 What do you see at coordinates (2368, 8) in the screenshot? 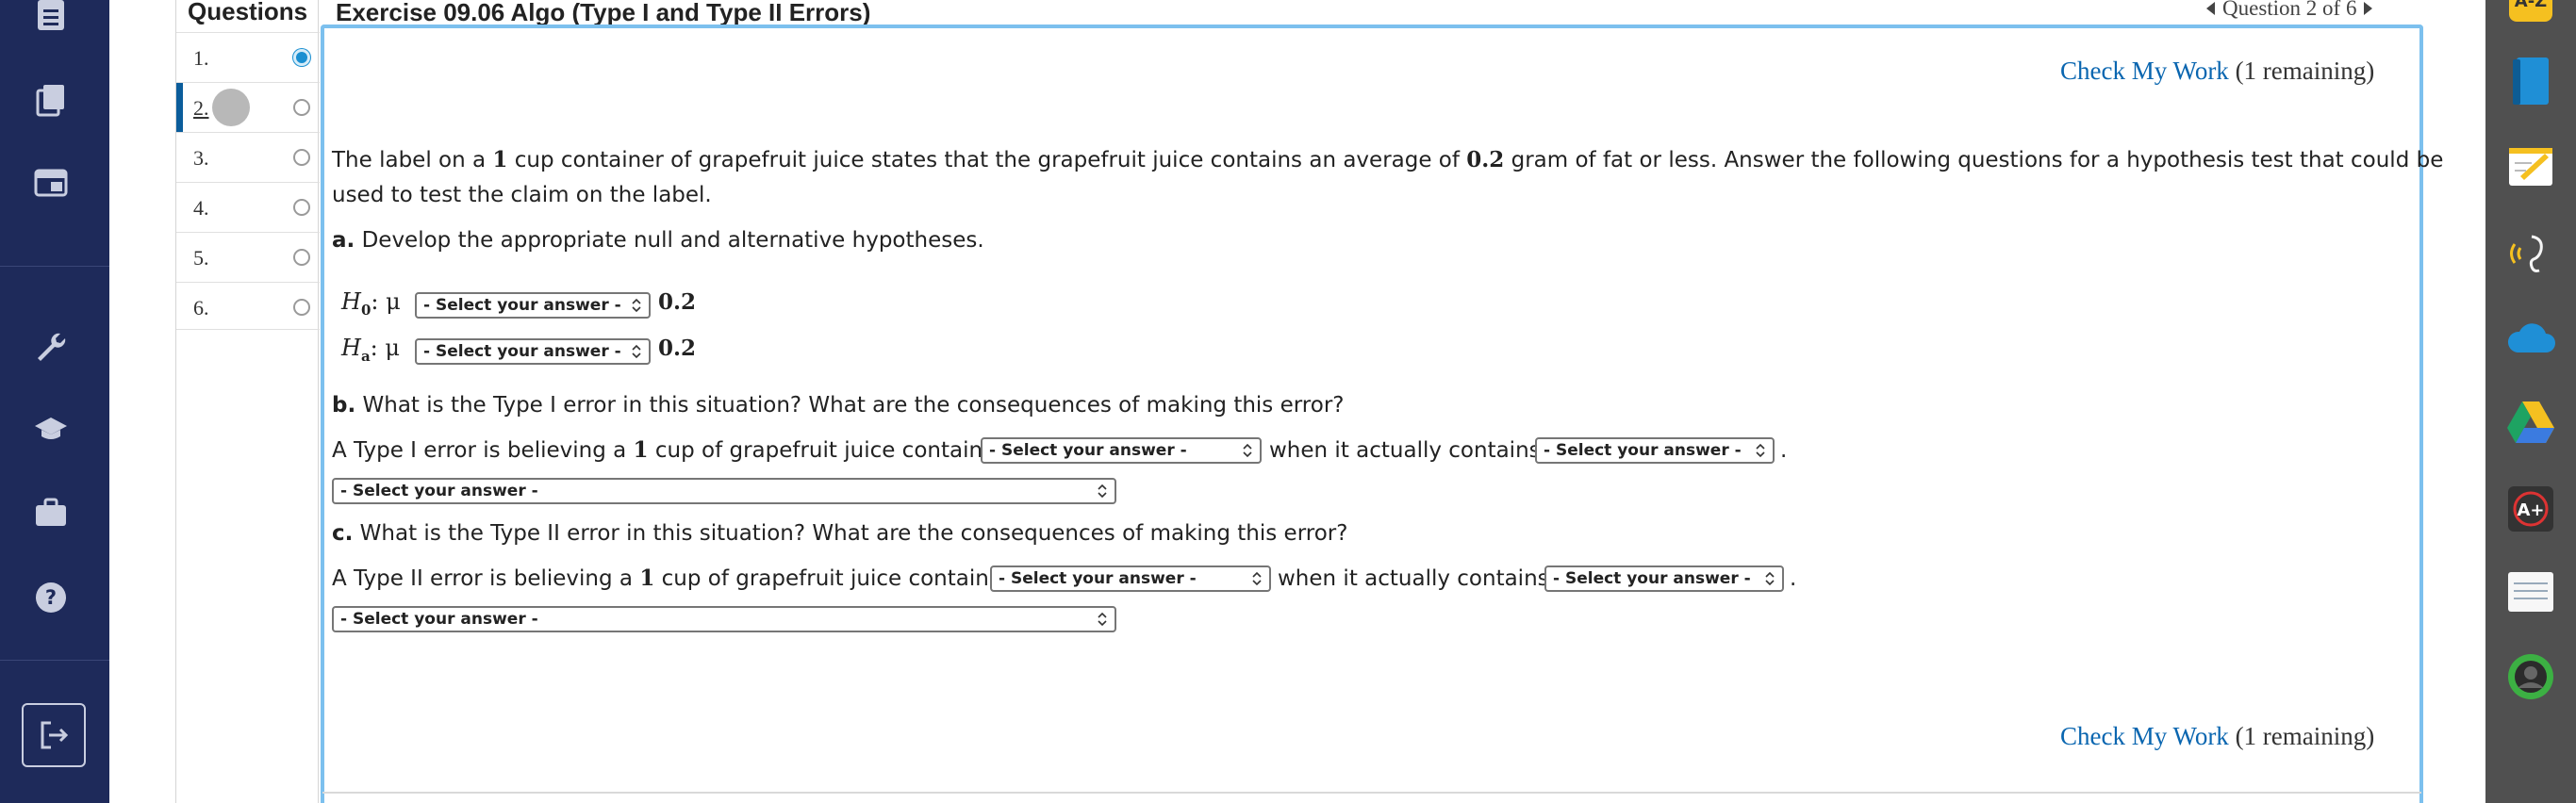
I see `next-question-icon` at bounding box center [2368, 8].